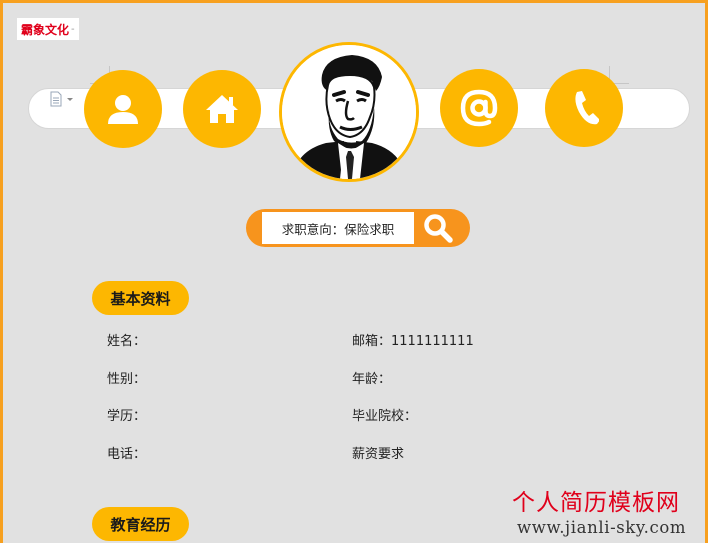  I want to click on field-age: 年龄：, so click(372, 379).